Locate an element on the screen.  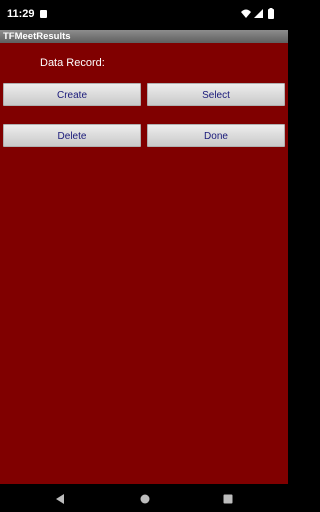
app-title-bar: TFMeetResults is located at coordinates (144, 36).